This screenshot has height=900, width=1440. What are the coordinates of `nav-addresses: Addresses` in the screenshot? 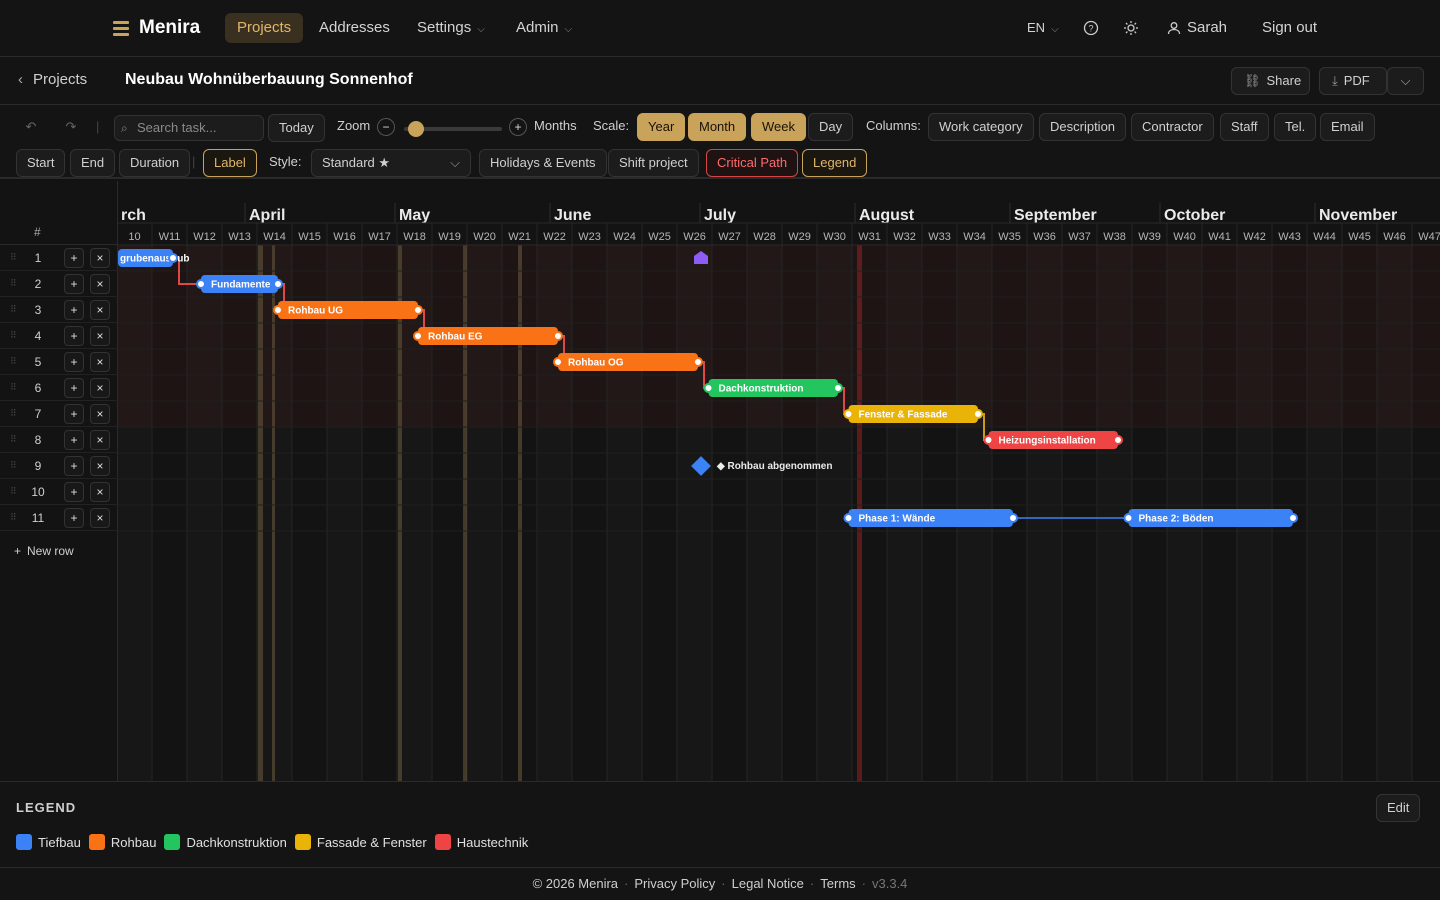 It's located at (354, 28).